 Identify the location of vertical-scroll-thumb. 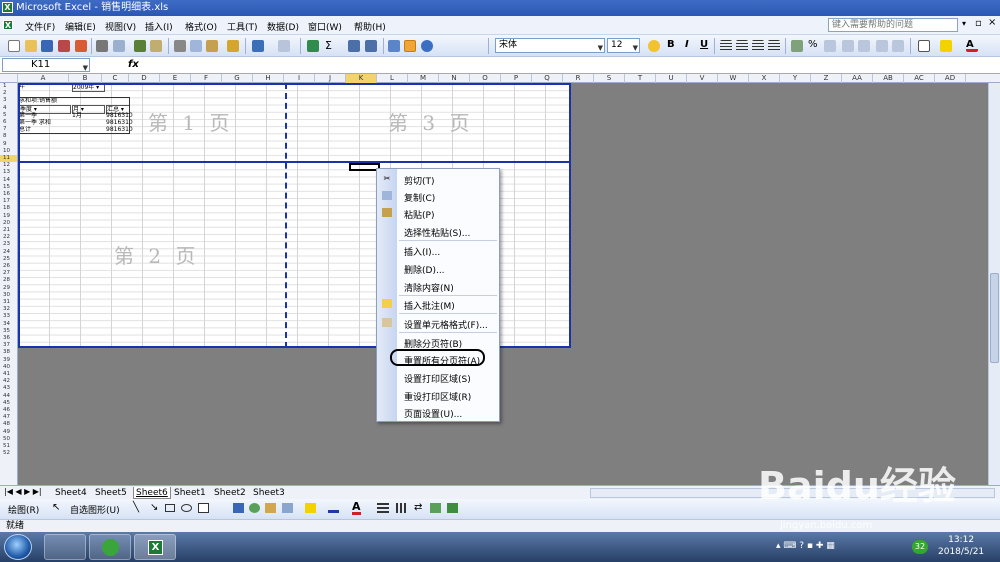
(994, 318).